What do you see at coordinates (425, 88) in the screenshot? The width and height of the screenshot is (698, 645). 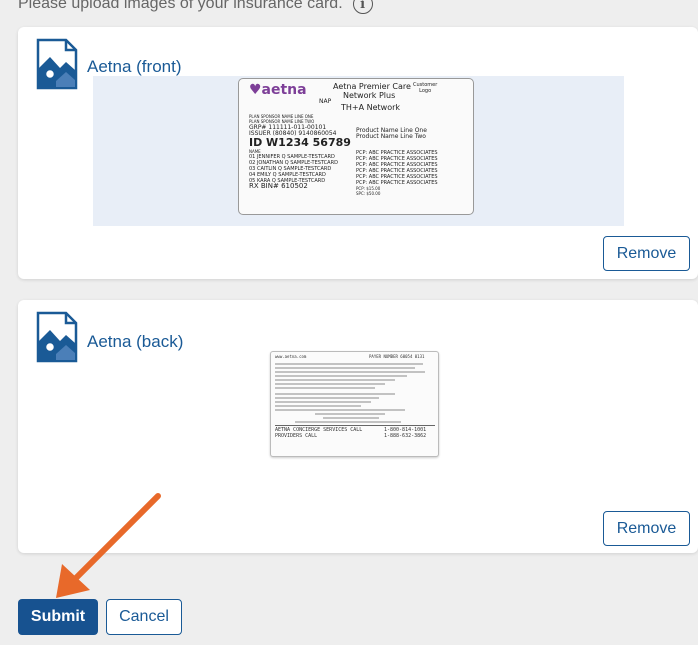 I see `customer-logo: Customer Logo` at bounding box center [425, 88].